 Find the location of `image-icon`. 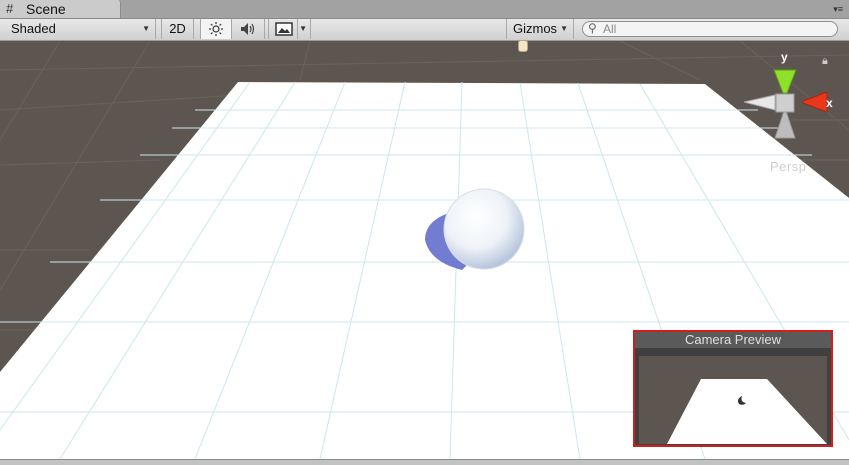

image-icon is located at coordinates (284, 29).